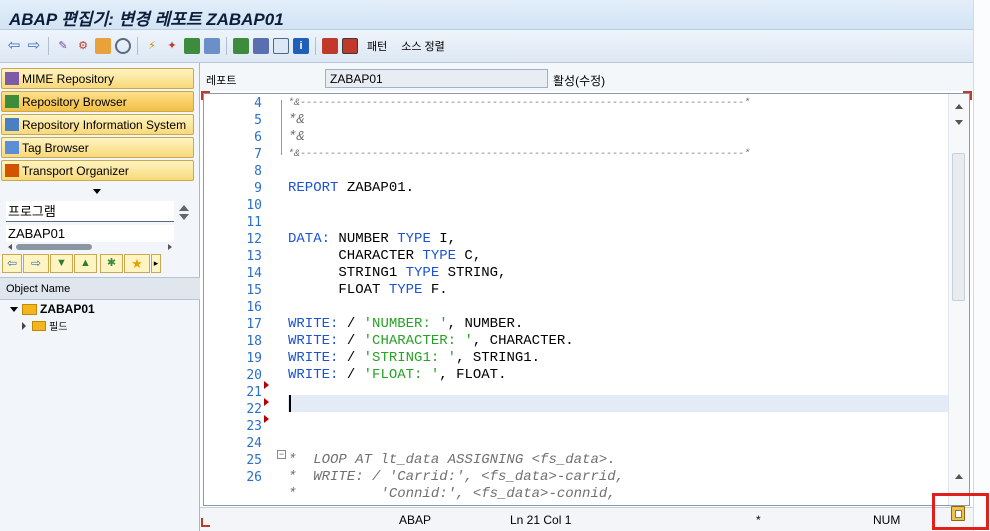  What do you see at coordinates (384, 256) in the screenshot?
I see `code-line-13: CHARACTER TYPE C,` at bounding box center [384, 256].